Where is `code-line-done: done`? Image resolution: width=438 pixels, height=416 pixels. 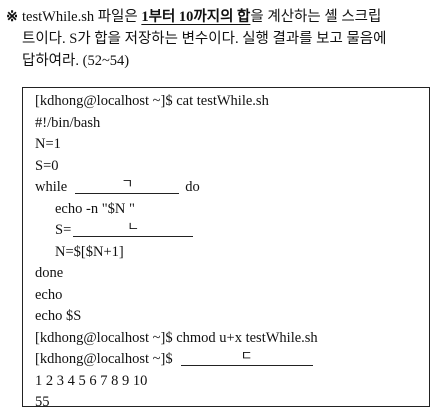 code-line-done: done is located at coordinates (49, 273).